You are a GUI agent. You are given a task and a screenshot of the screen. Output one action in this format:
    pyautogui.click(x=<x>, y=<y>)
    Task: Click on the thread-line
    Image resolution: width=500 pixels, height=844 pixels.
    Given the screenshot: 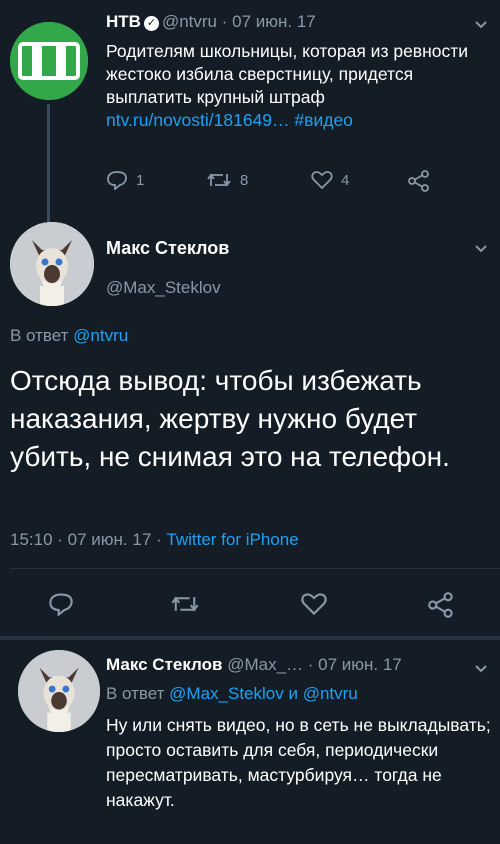 What is the action you would take?
    pyautogui.click(x=48, y=163)
    